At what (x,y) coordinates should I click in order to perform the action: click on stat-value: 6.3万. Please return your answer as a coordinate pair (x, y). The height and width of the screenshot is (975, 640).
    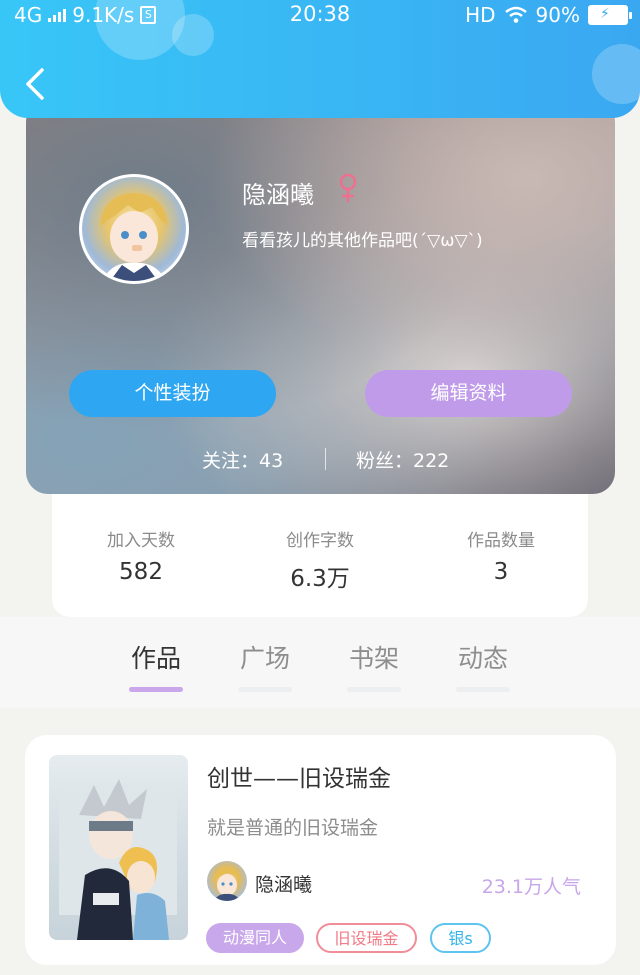
    Looking at the image, I should click on (320, 579).